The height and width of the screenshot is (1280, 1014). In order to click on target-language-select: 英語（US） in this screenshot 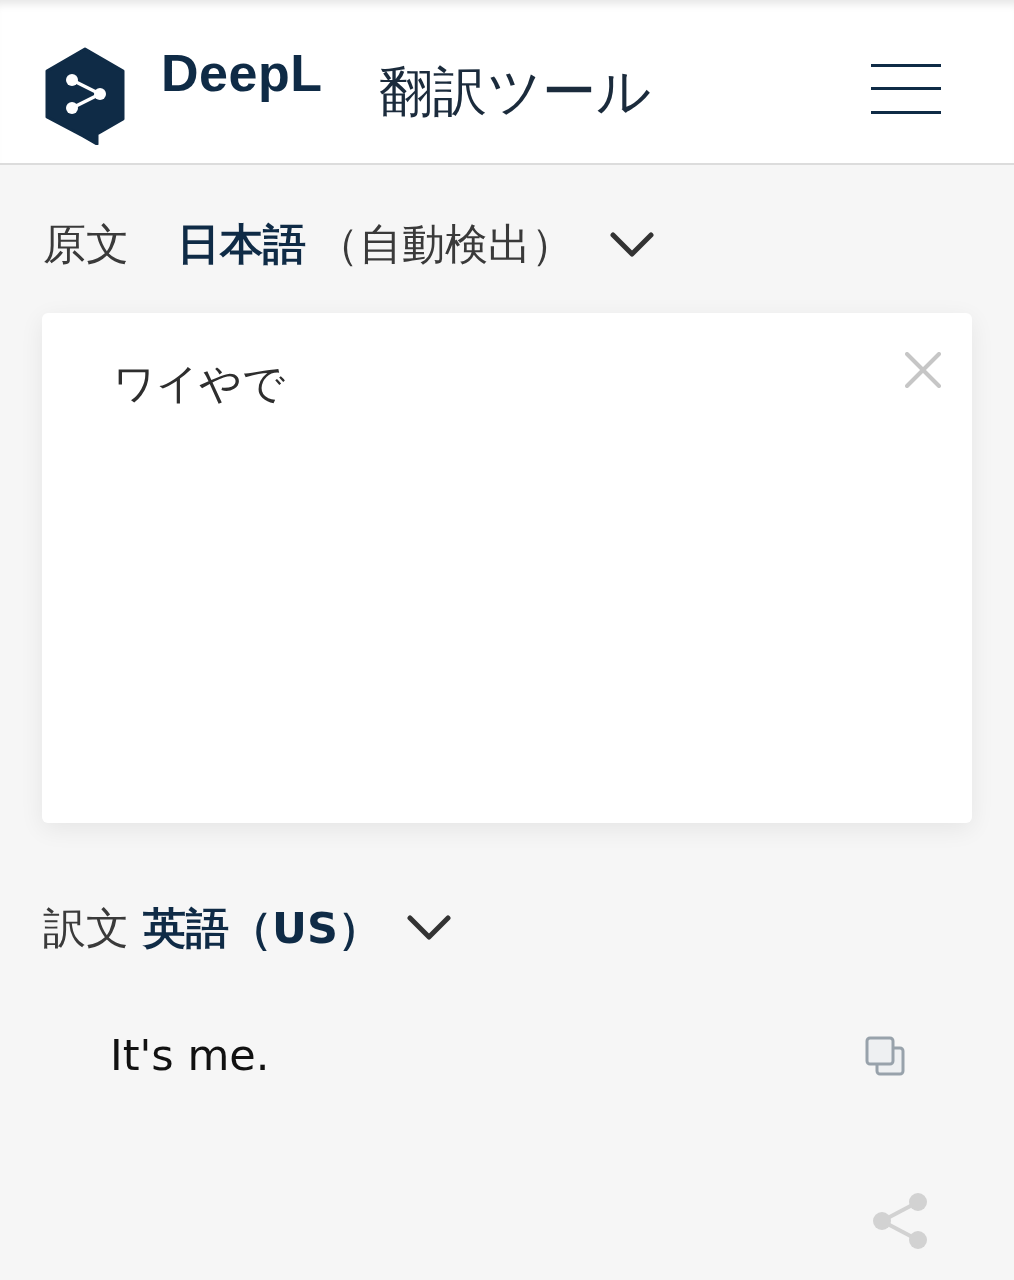, I will do `click(297, 928)`.